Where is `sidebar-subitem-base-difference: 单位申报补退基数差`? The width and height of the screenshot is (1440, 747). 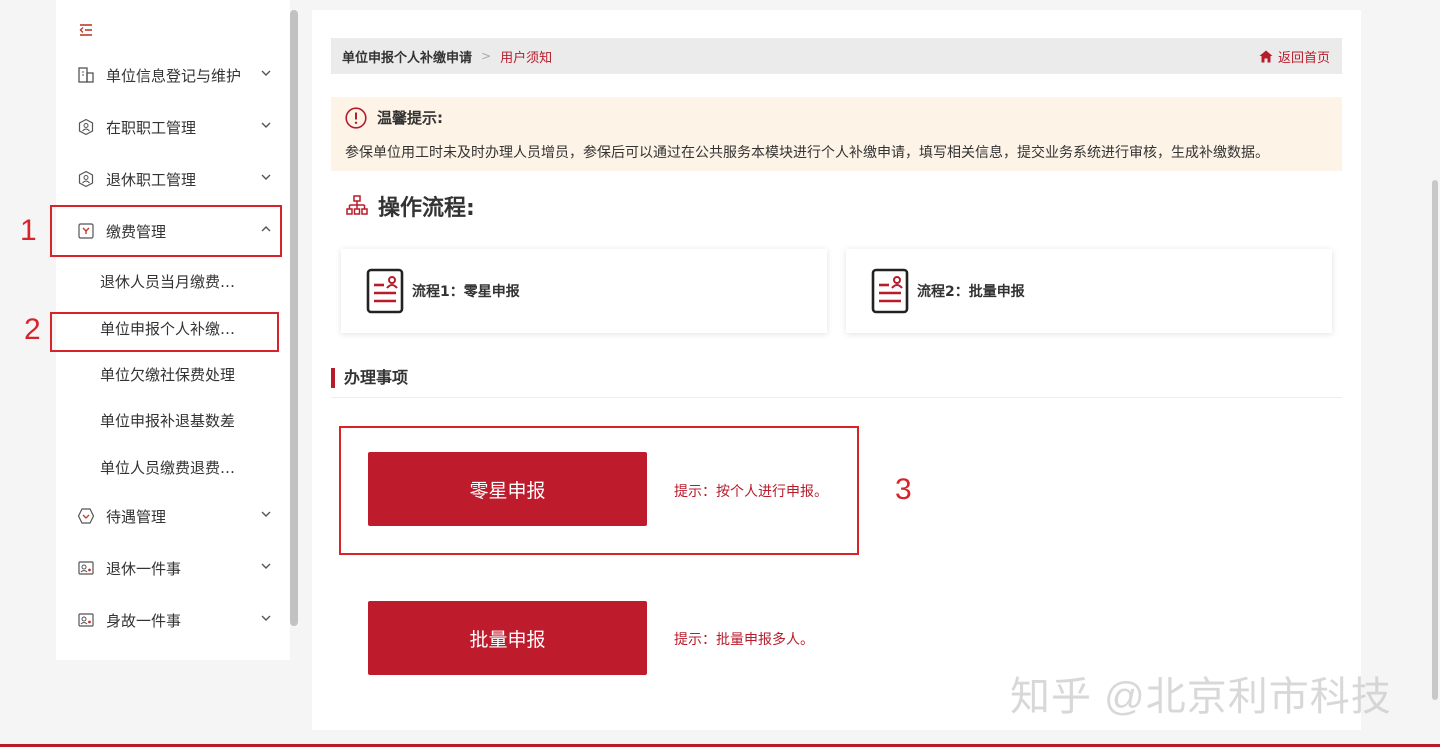 sidebar-subitem-base-difference: 单位申报补退基数差 is located at coordinates (190, 420).